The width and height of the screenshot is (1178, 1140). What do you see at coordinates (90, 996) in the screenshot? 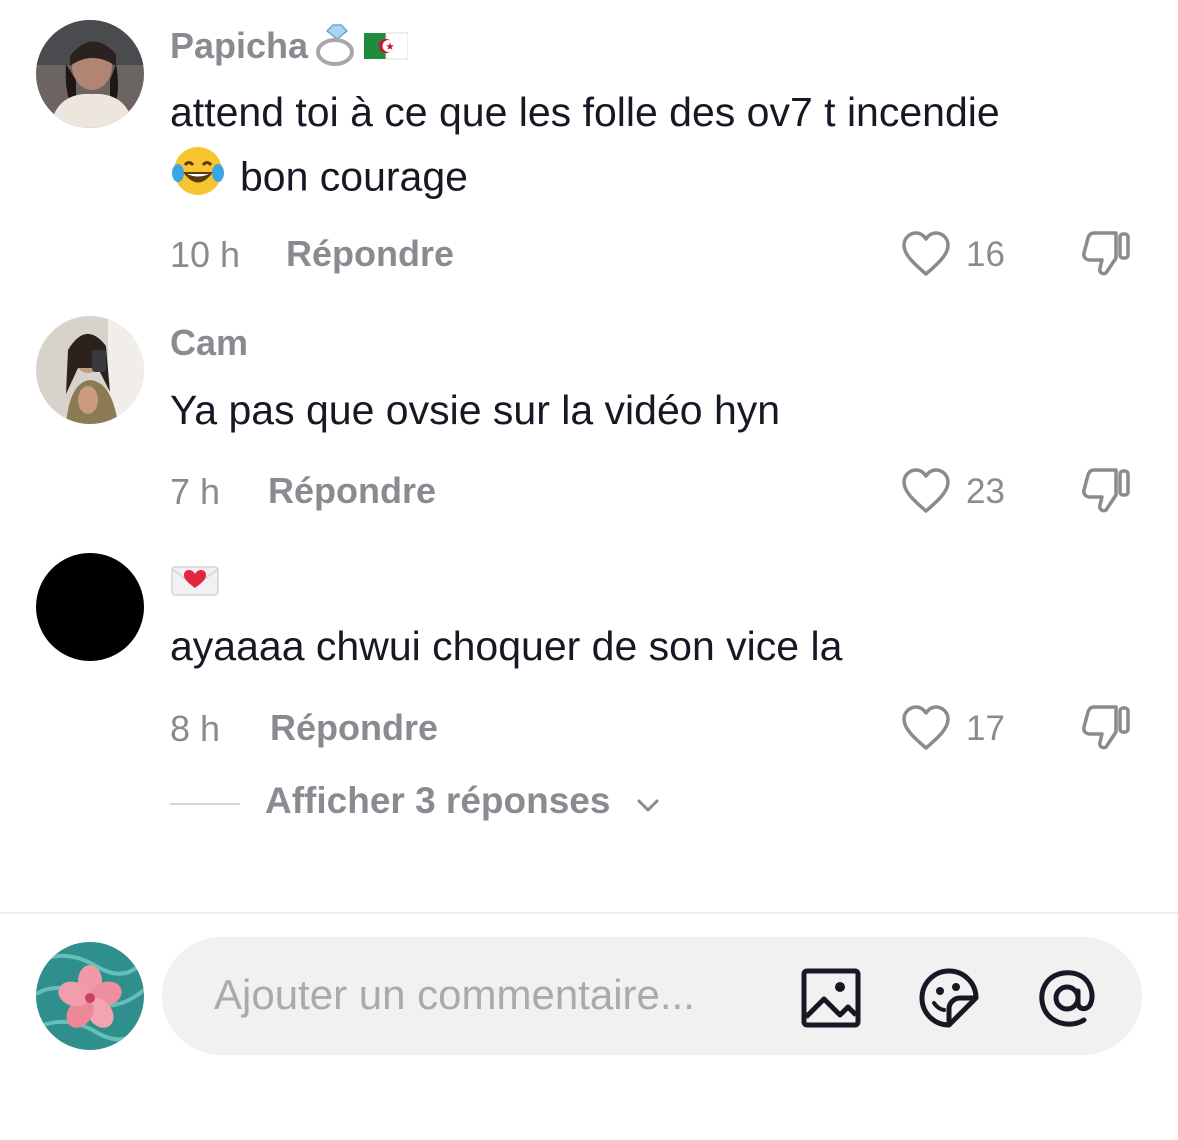
I see `current-user-avatar` at bounding box center [90, 996].